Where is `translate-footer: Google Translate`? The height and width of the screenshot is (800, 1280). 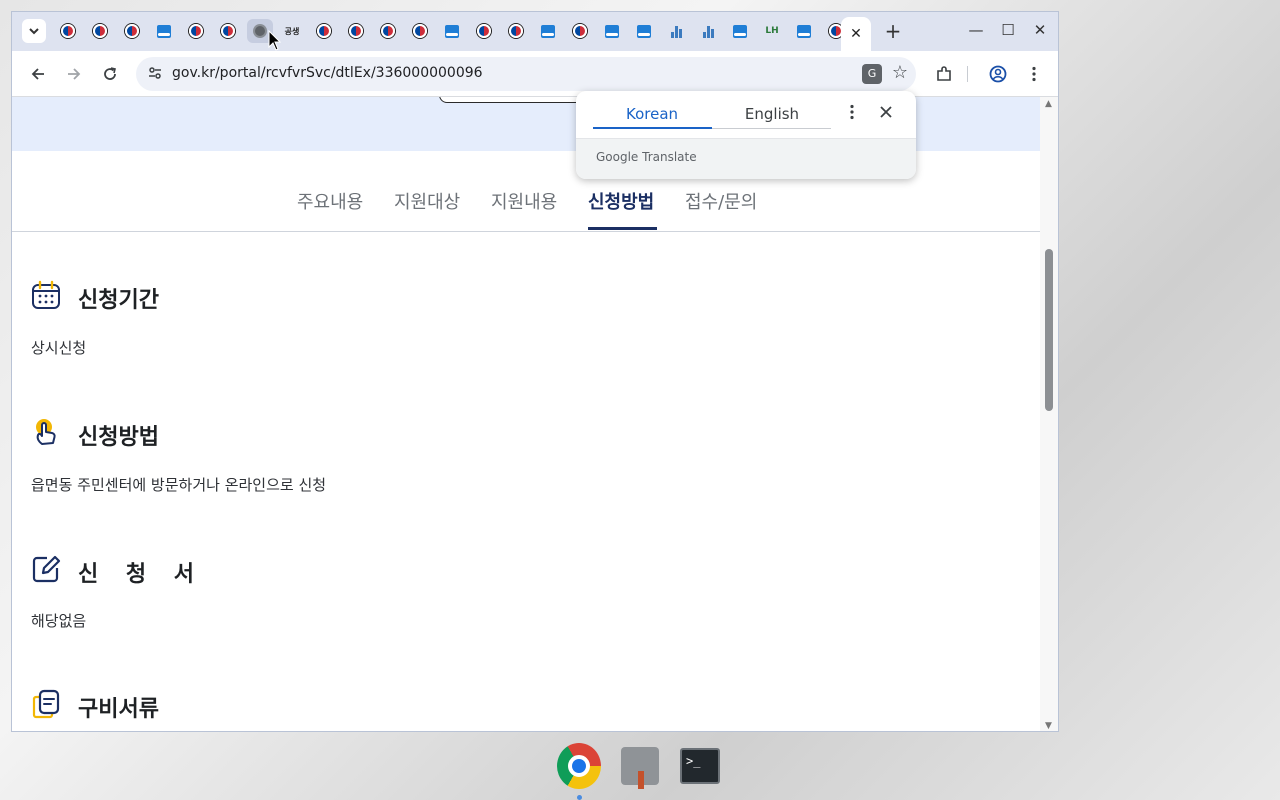 translate-footer: Google Translate is located at coordinates (746, 158).